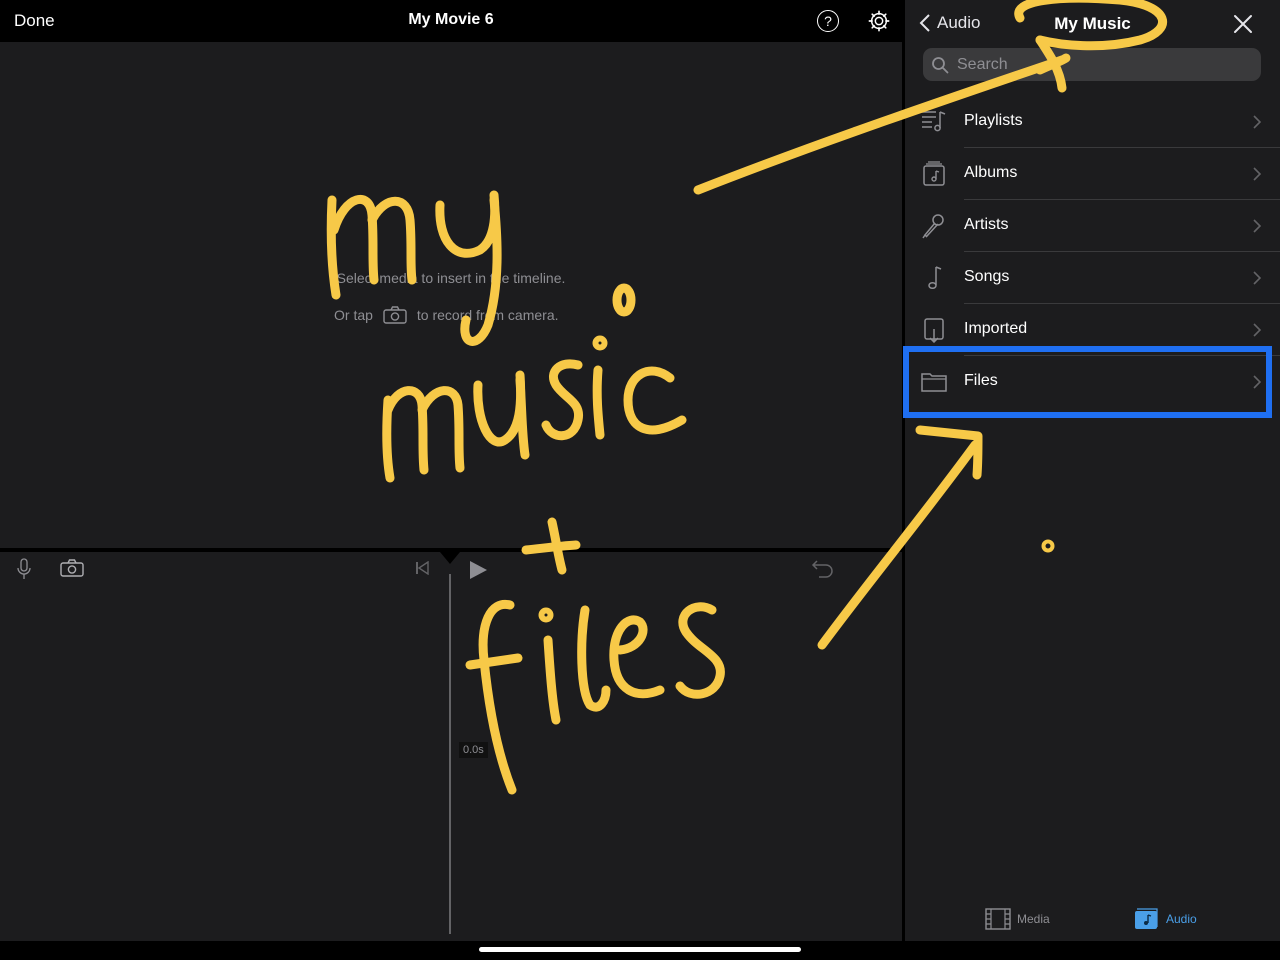 This screenshot has height=960, width=1280. I want to click on list-item-label: Imported, so click(996, 328).